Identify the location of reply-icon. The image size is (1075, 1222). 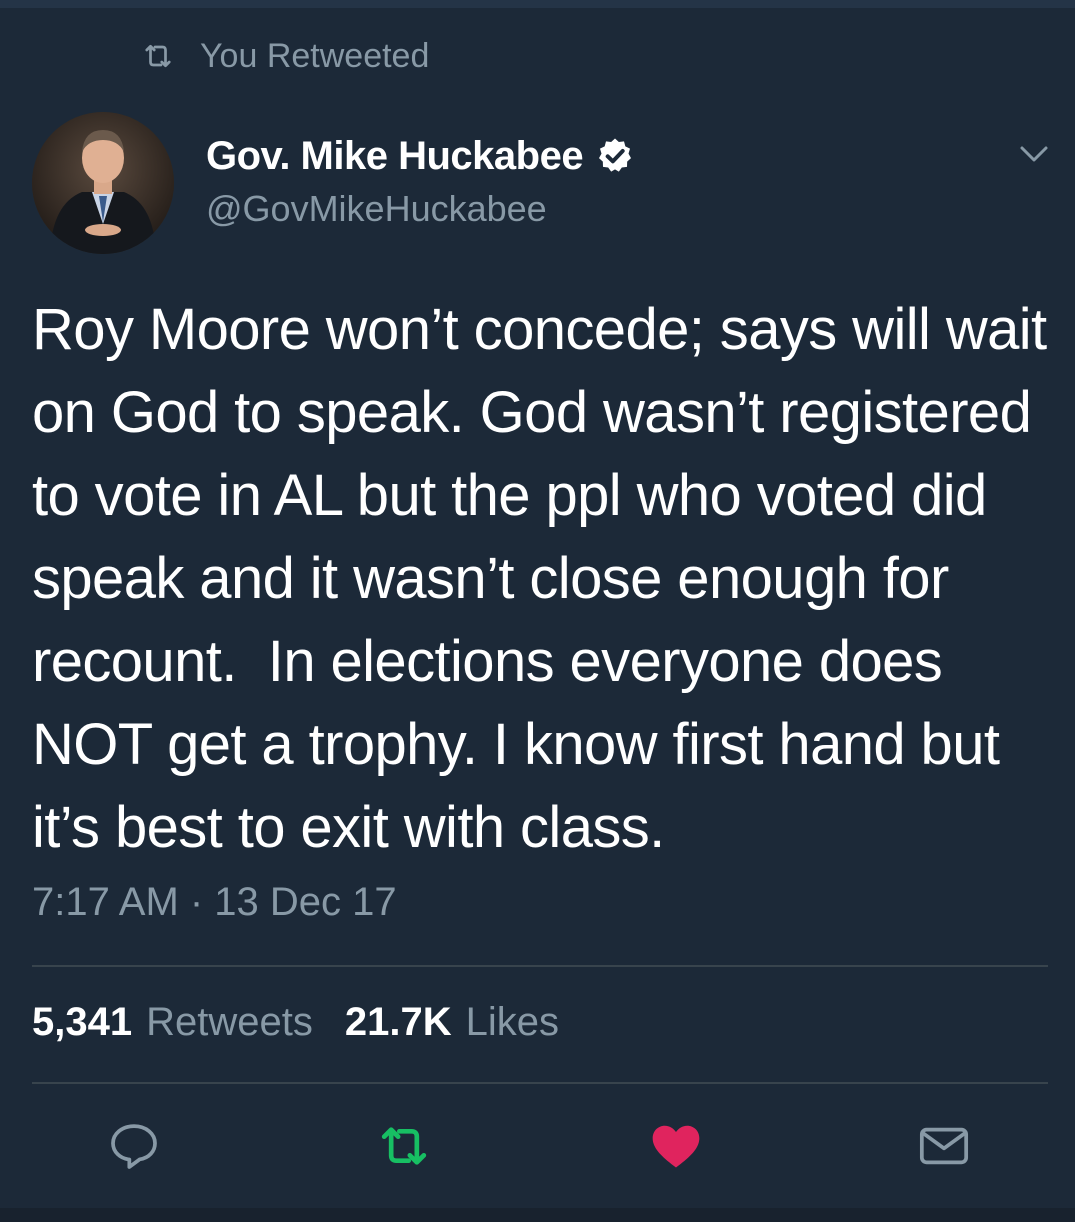
(134, 1146).